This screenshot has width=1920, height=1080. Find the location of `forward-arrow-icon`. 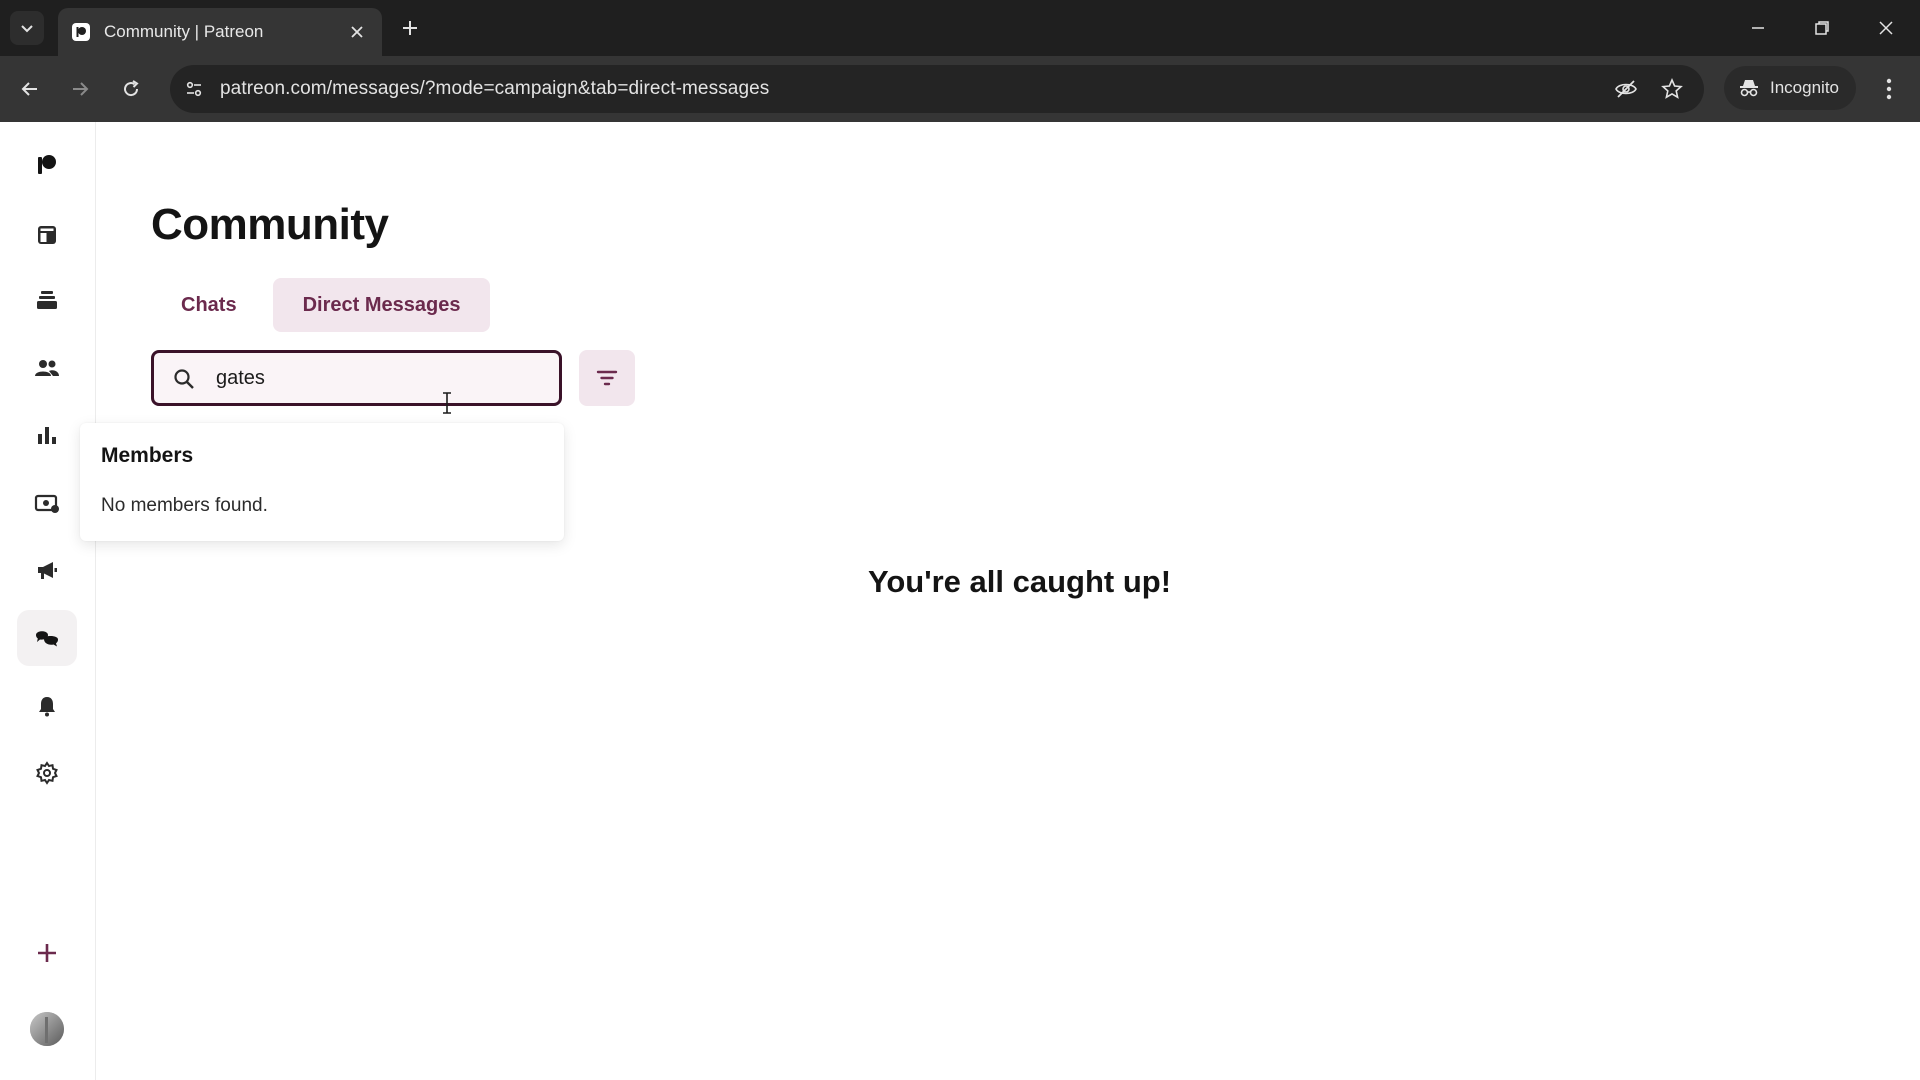

forward-arrow-icon is located at coordinates (80, 89).